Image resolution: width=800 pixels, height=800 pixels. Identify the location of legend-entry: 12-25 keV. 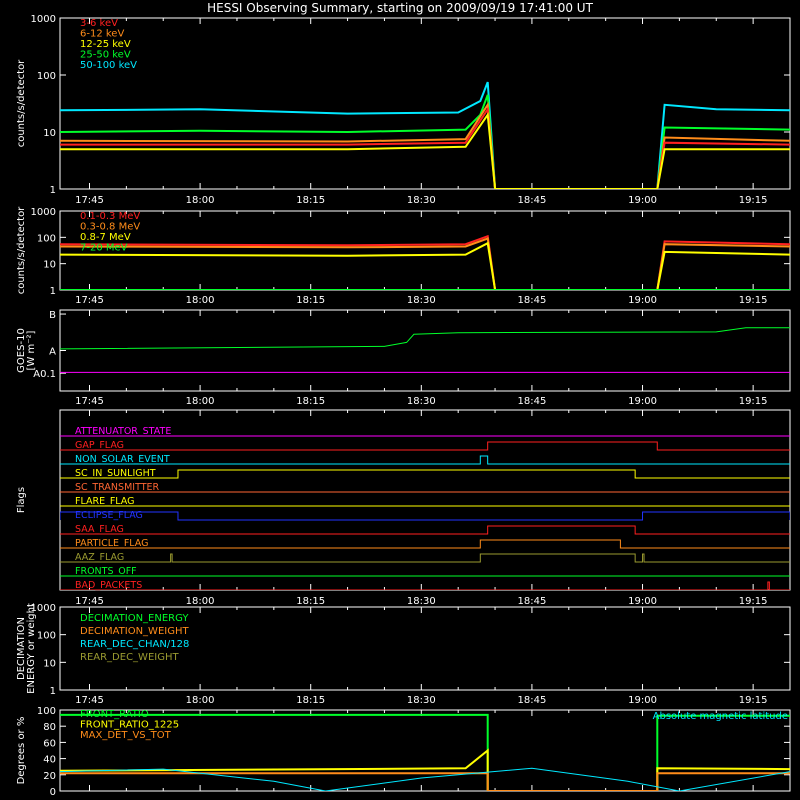
(105, 44).